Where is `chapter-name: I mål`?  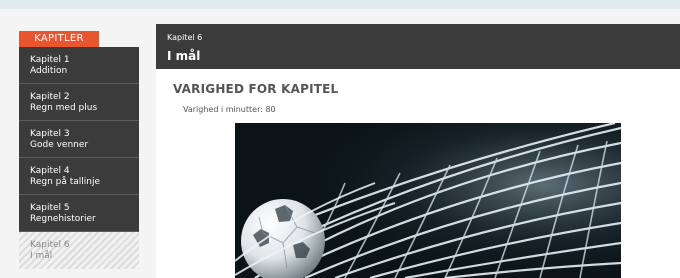 chapter-name: I mål is located at coordinates (41, 256).